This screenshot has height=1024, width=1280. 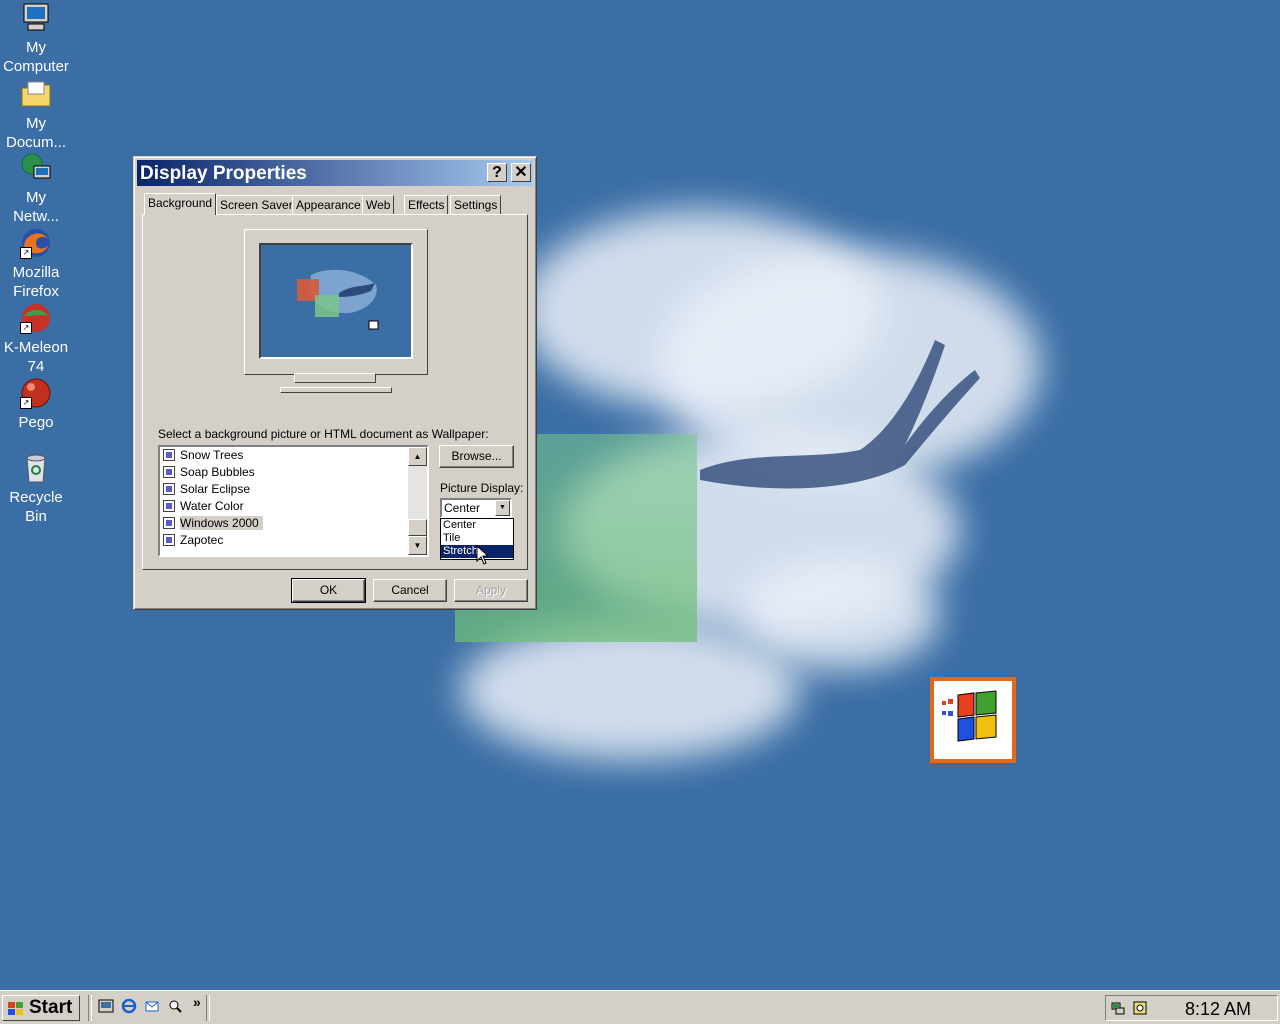 I want to click on scheduler-tray-icon, so click(x=1140, y=1008).